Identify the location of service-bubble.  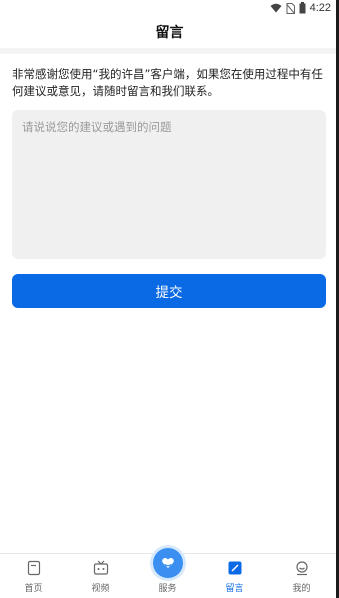
(167, 563).